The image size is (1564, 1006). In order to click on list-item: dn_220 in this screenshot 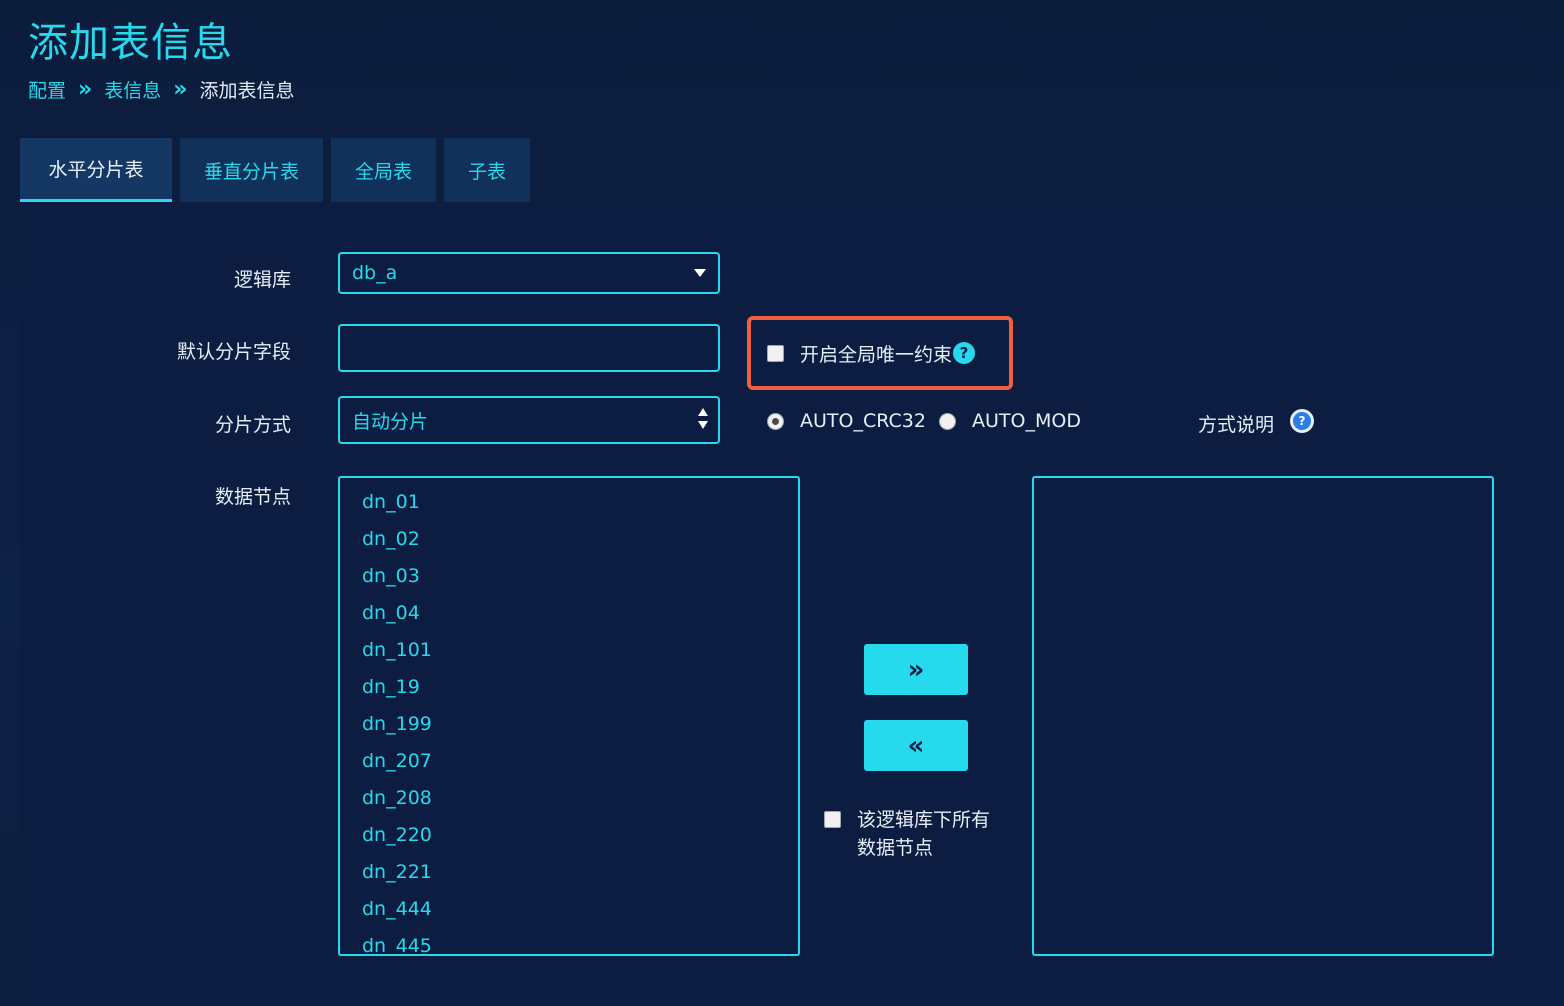, I will do `click(569, 835)`.